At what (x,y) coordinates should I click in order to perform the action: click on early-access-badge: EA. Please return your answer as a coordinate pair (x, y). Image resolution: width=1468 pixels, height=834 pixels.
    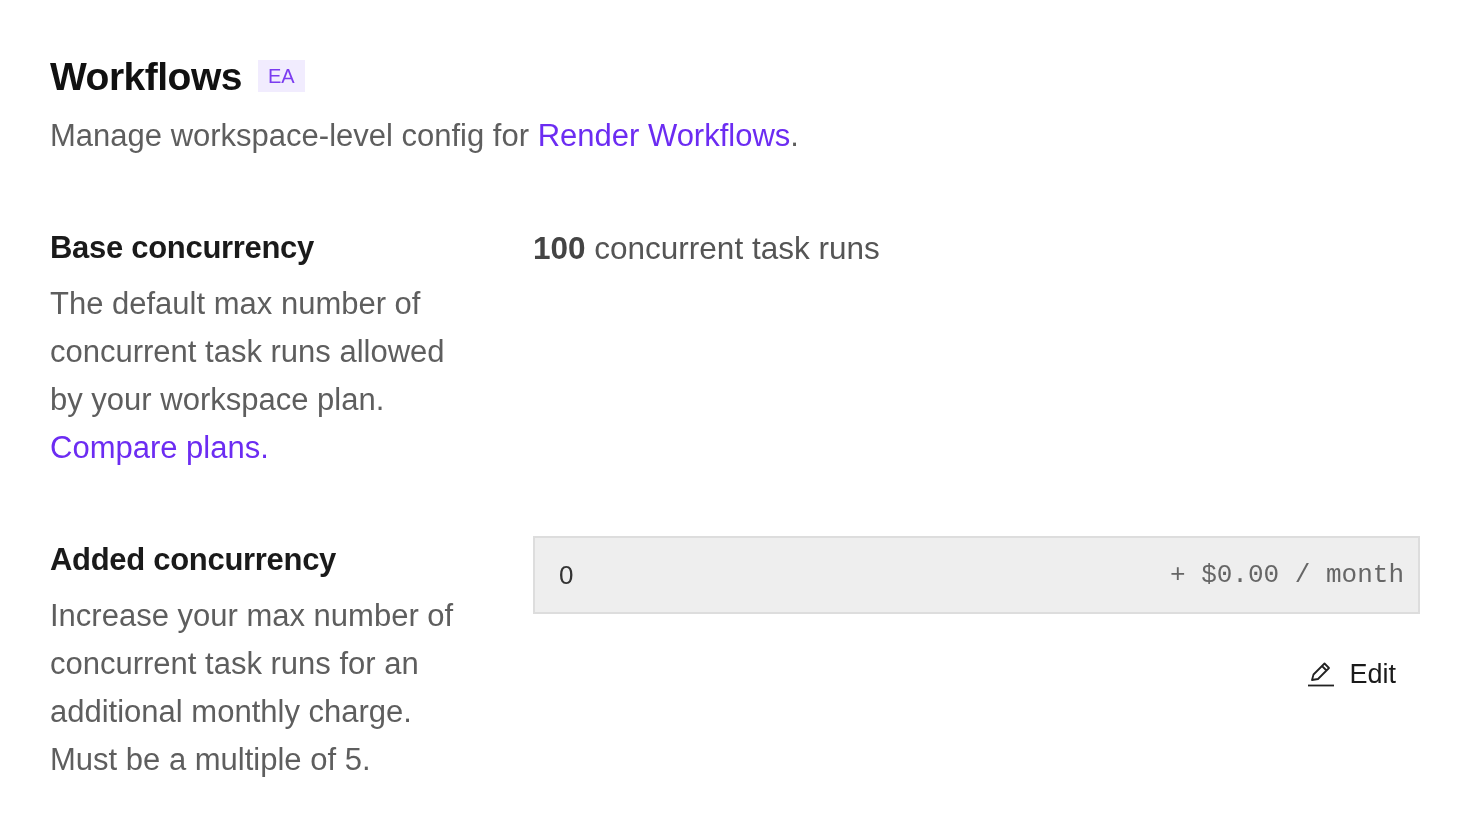
    Looking at the image, I should click on (281, 76).